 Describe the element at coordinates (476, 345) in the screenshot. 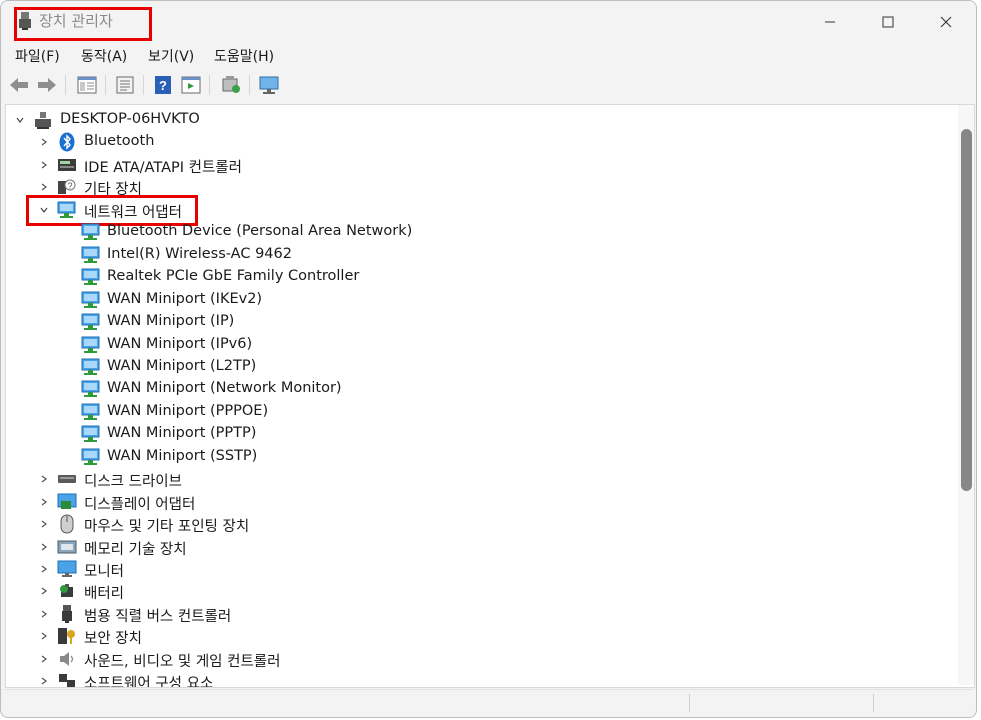

I see `network-device-item: WAN Miniport (IPv6)` at that location.